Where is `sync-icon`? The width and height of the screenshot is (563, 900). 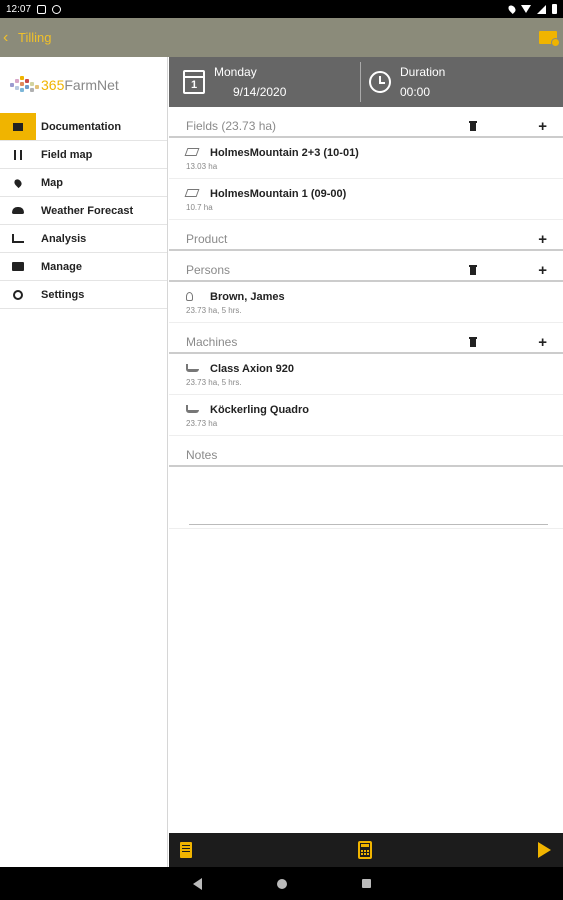 sync-icon is located at coordinates (57, 9).